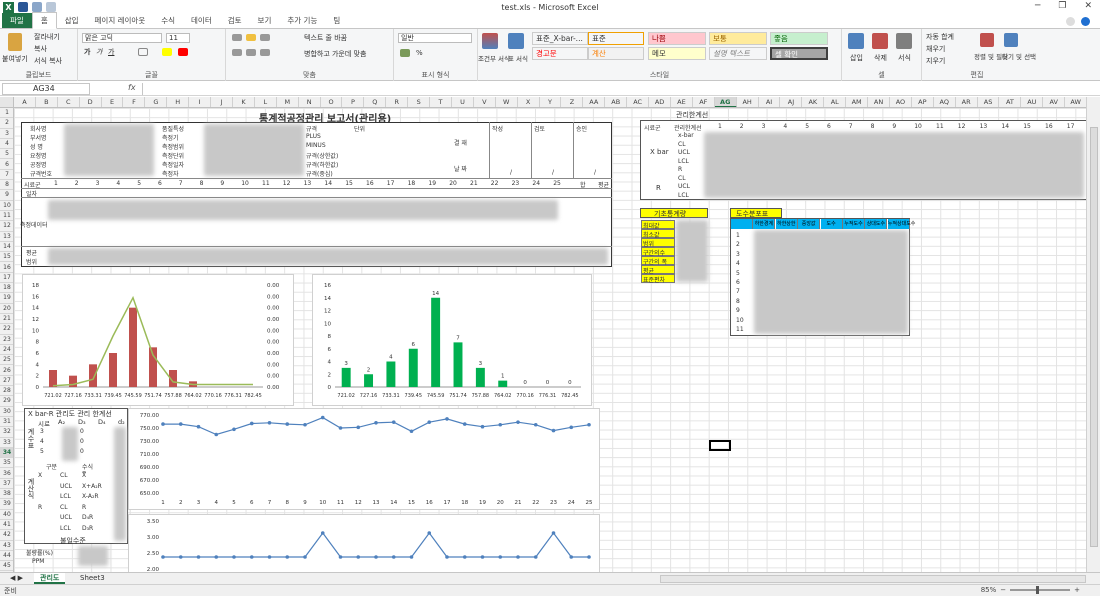 The width and height of the screenshot is (1100, 596). I want to click on column-header-J: J, so click(222, 102).